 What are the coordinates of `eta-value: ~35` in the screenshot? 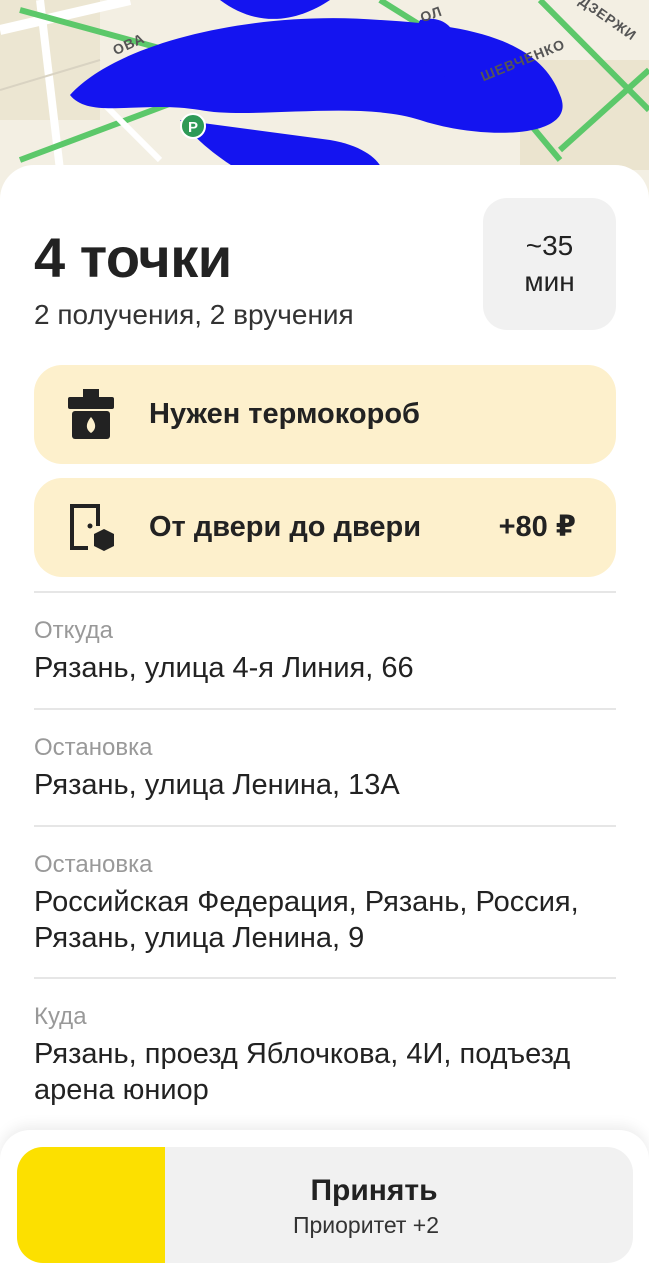 It's located at (549, 245).